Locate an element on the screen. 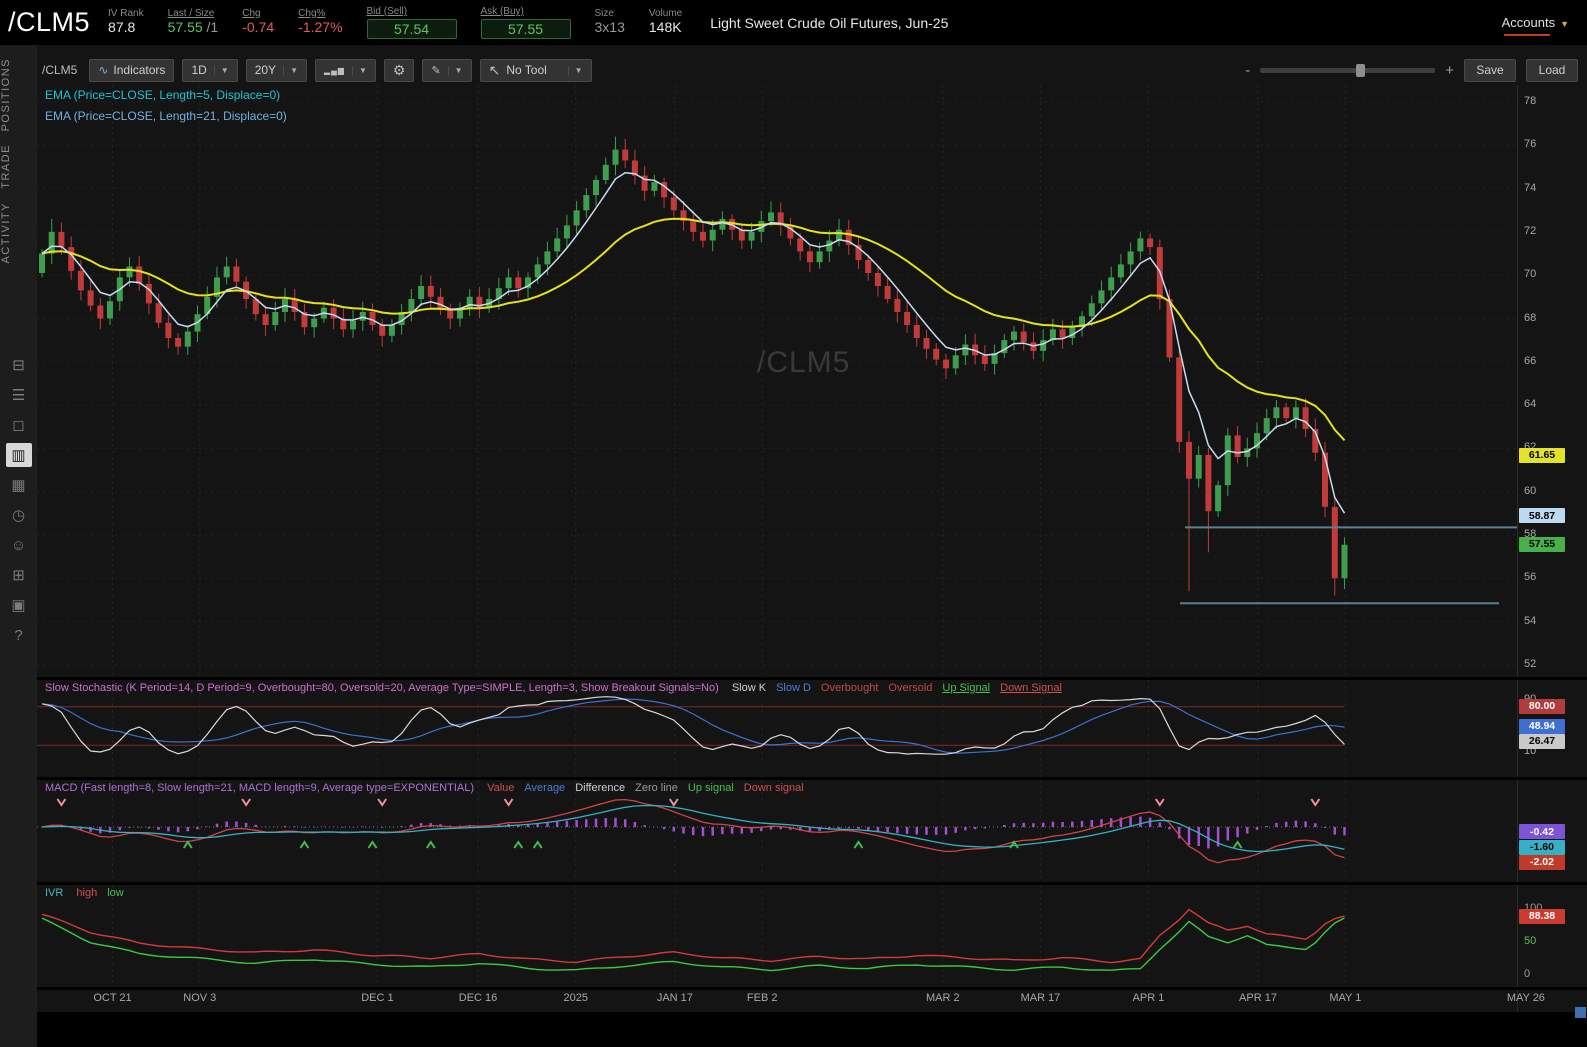 The image size is (1587, 1047). sidebar-tab-trade: TRADE is located at coordinates (18, 166).